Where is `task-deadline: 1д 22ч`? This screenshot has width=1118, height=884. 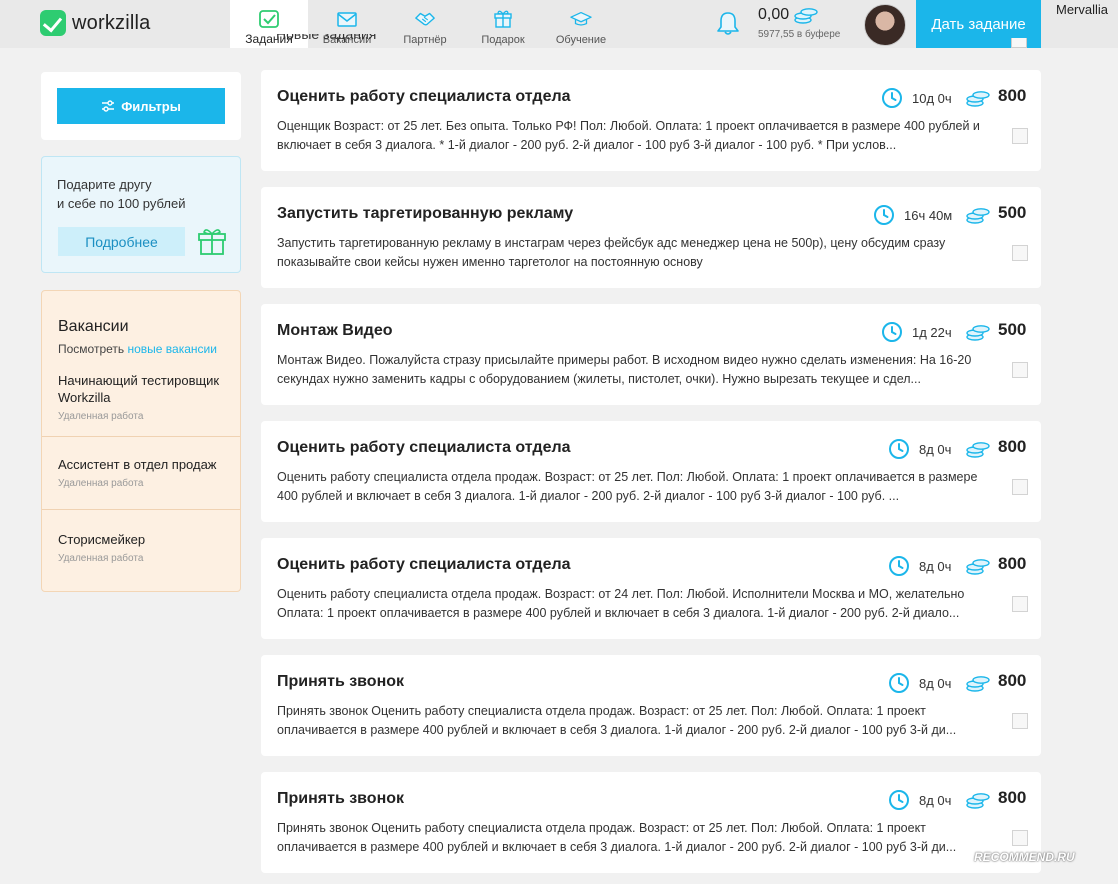 task-deadline: 1д 22ч is located at coordinates (916, 332).